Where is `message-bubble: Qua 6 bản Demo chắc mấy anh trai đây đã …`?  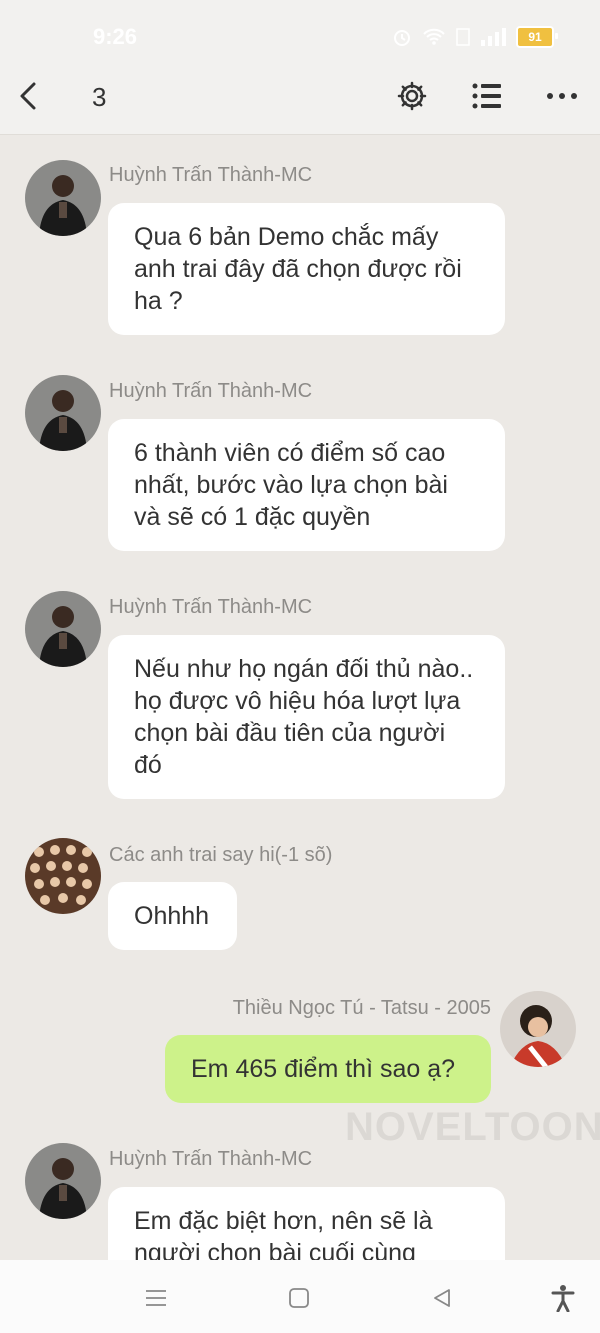
message-bubble: Qua 6 bản Demo chắc mấy anh trai đây đã … is located at coordinates (306, 269).